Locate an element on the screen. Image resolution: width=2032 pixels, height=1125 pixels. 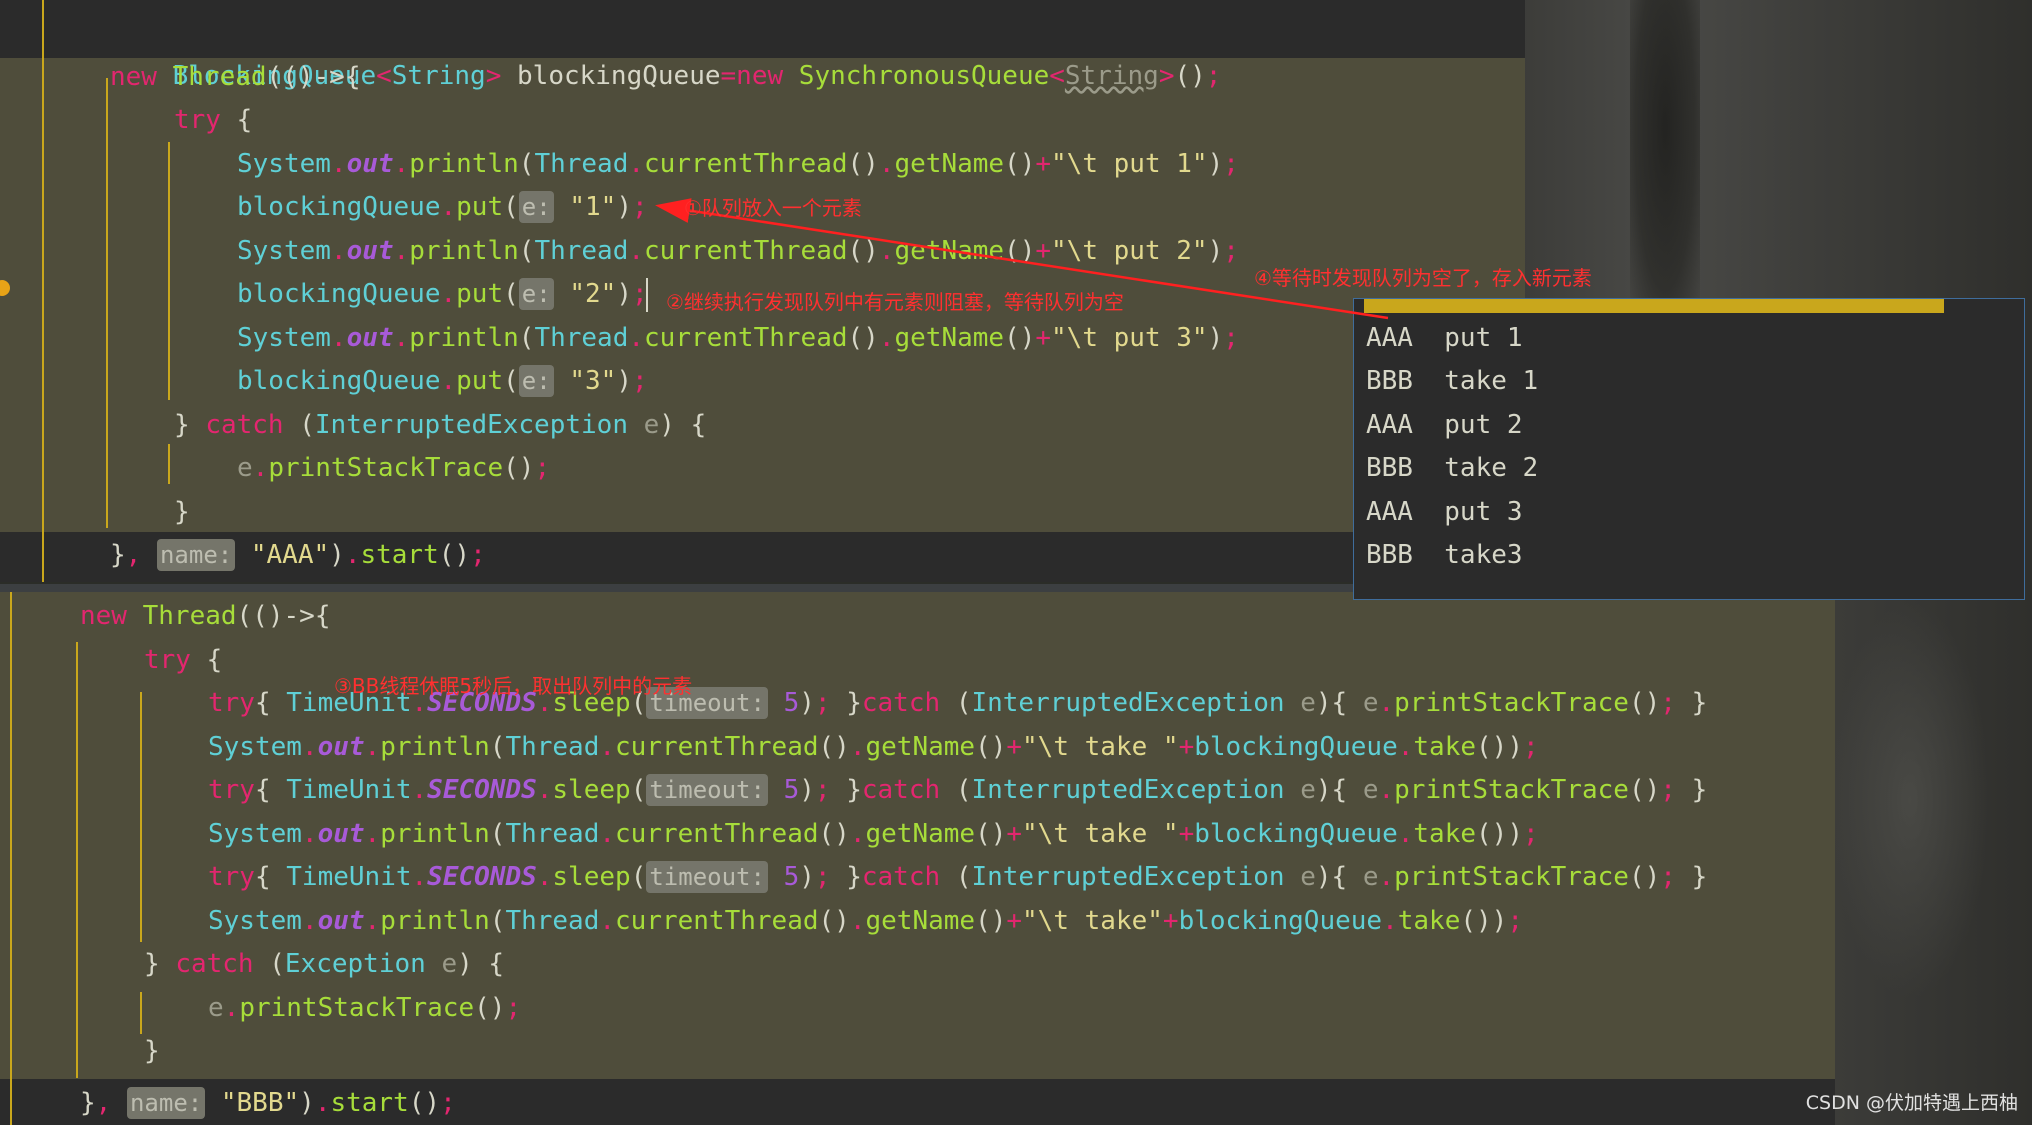
console-line: AAA put 2 is located at coordinates (1444, 425).